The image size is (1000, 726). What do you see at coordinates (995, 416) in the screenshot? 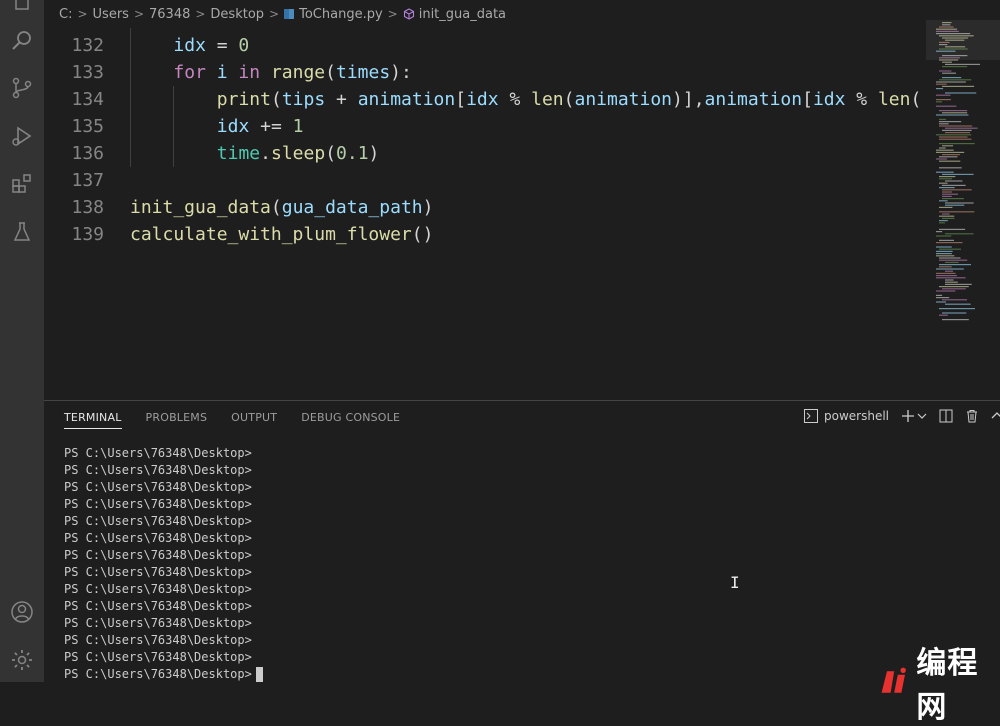
I see `maximize-panel-button` at bounding box center [995, 416].